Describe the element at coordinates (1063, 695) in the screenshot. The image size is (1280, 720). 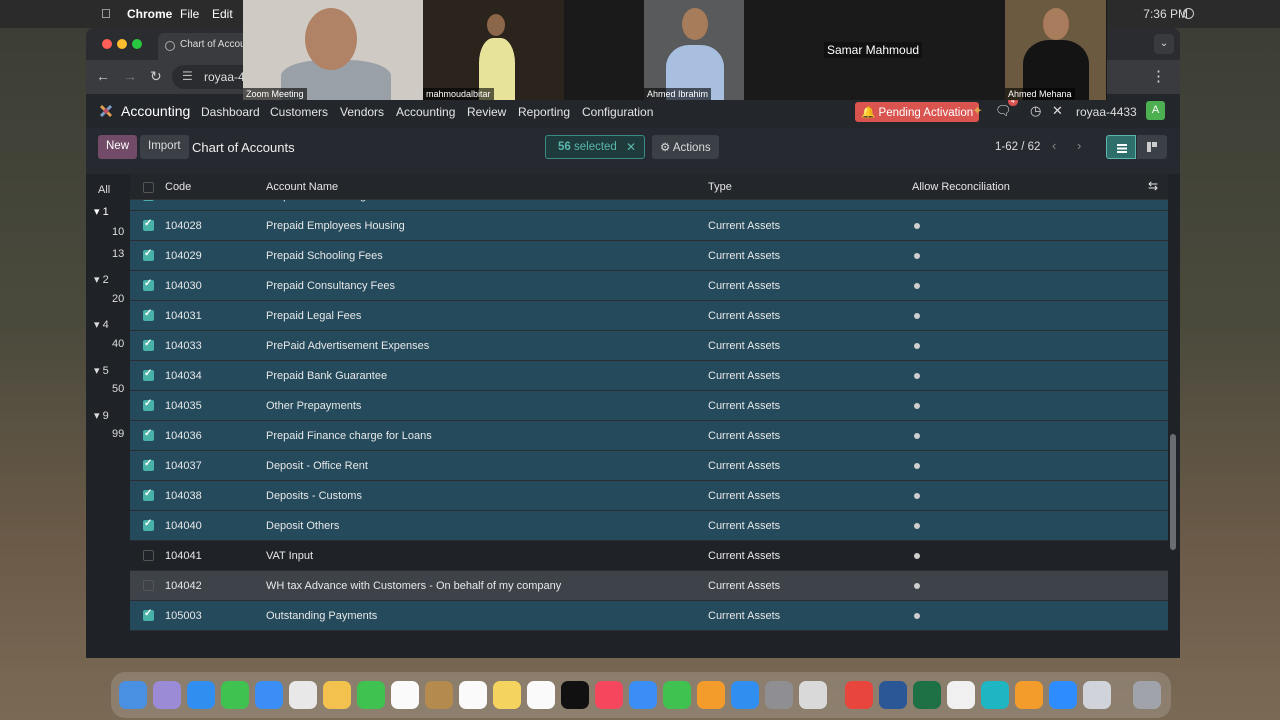
I see `zoom-icon` at that location.